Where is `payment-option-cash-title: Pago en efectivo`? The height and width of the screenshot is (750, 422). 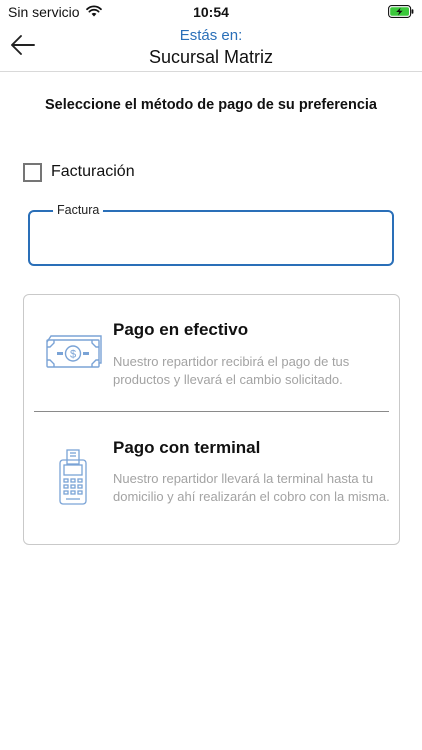 payment-option-cash-title: Pago en efectivo is located at coordinates (181, 329).